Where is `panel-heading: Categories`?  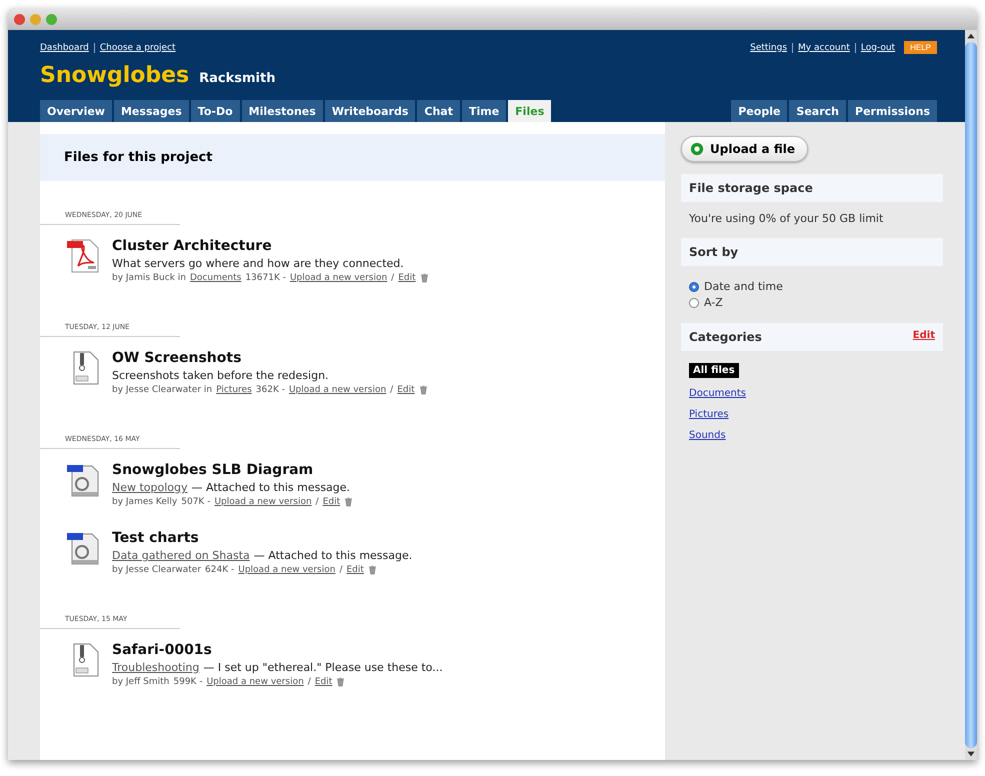 panel-heading: Categories is located at coordinates (725, 337).